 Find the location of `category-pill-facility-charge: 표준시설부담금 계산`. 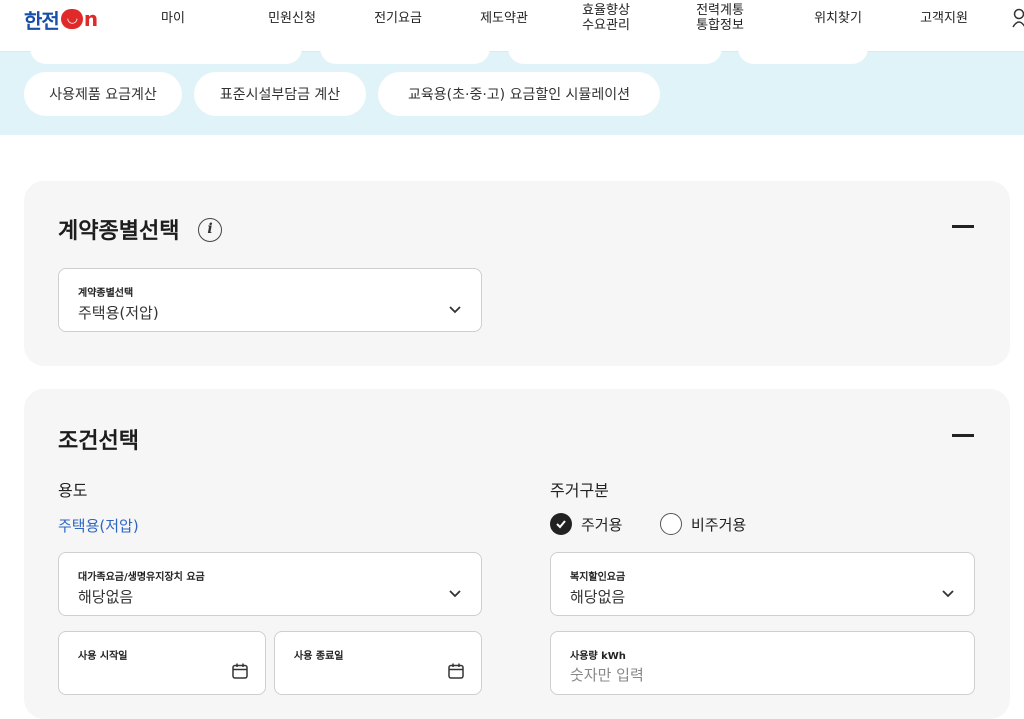

category-pill-facility-charge: 표준시설부담금 계산 is located at coordinates (280, 94).